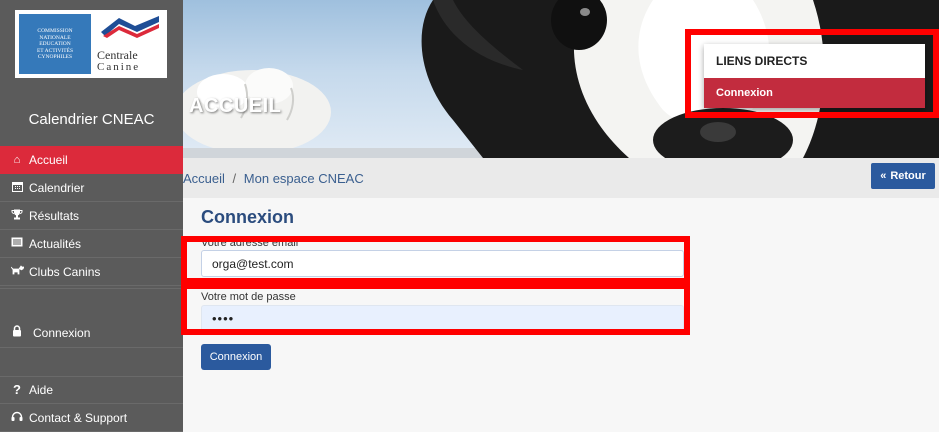 This screenshot has width=939, height=432. Describe the element at coordinates (883, 176) in the screenshot. I see `double-chevron-left-icon: «` at that location.